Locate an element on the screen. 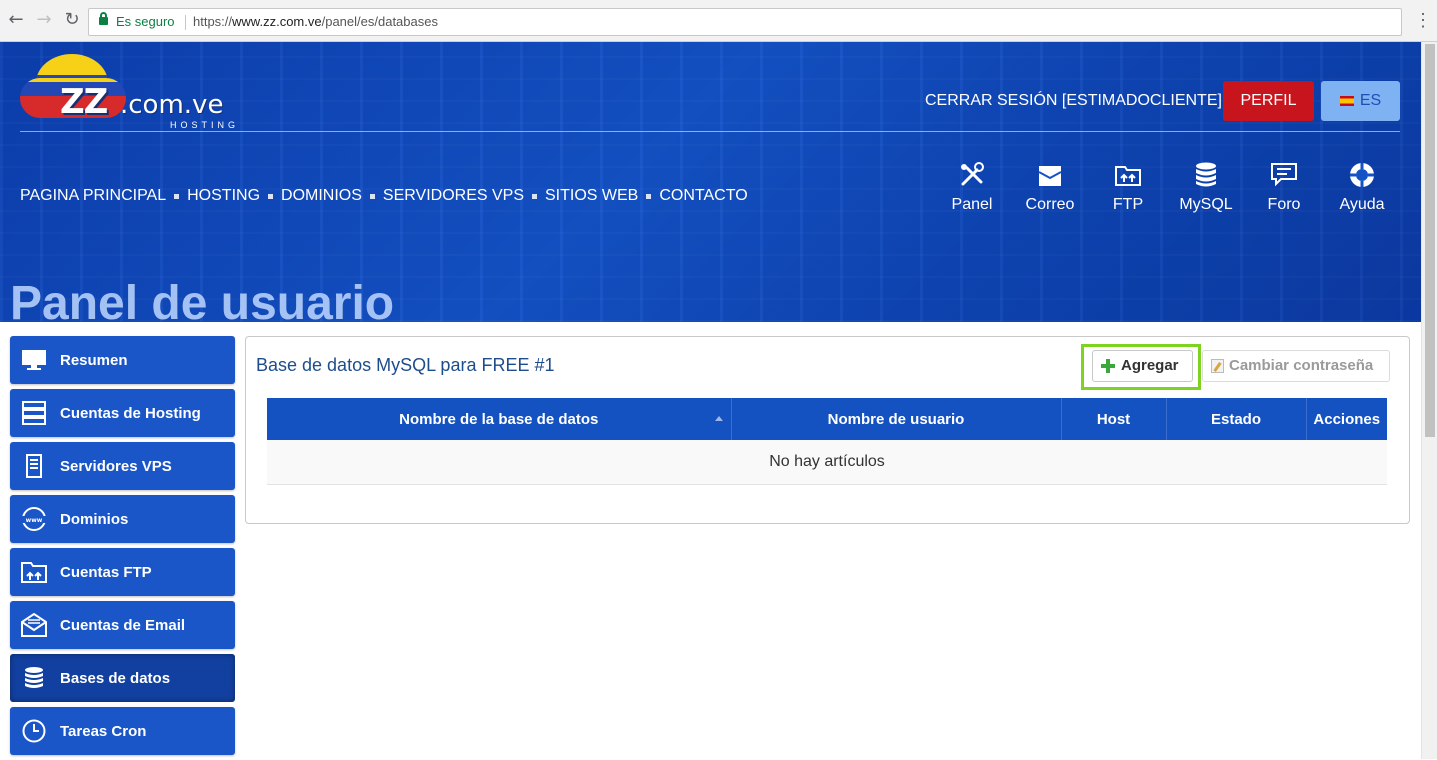  column-header-host: Host is located at coordinates (1114, 419).